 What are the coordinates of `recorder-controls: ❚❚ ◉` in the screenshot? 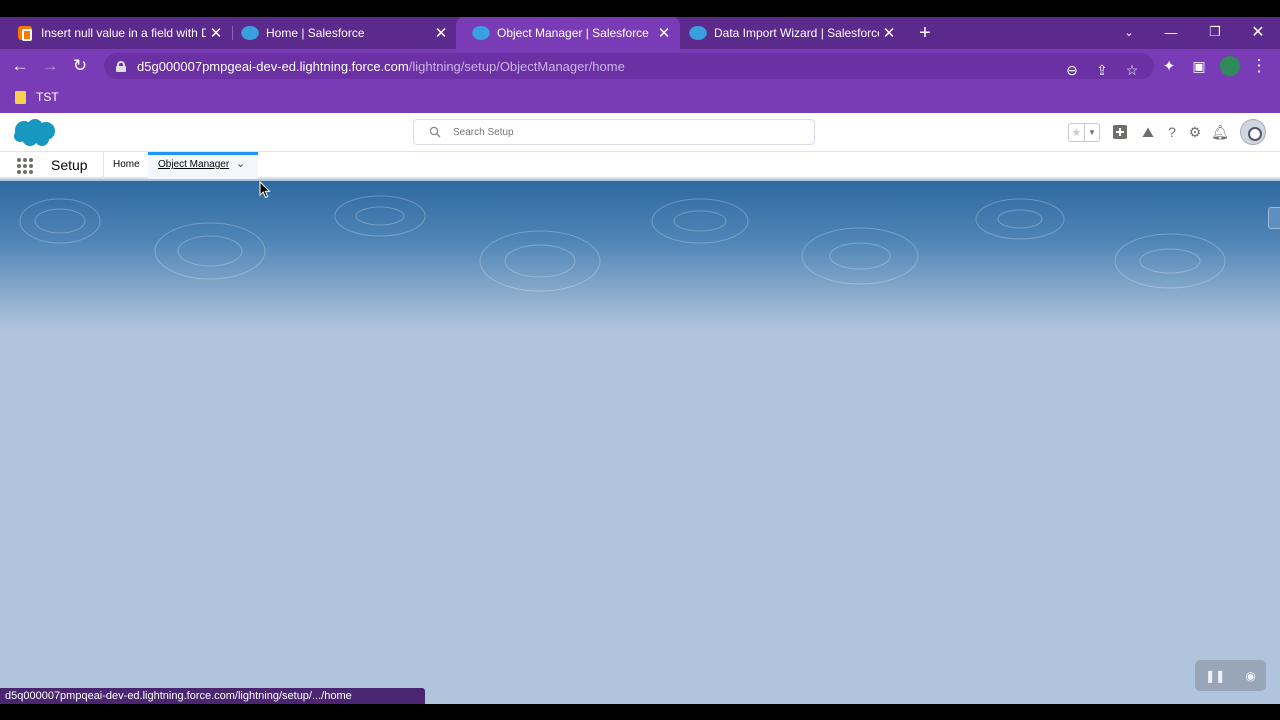 It's located at (1230, 675).